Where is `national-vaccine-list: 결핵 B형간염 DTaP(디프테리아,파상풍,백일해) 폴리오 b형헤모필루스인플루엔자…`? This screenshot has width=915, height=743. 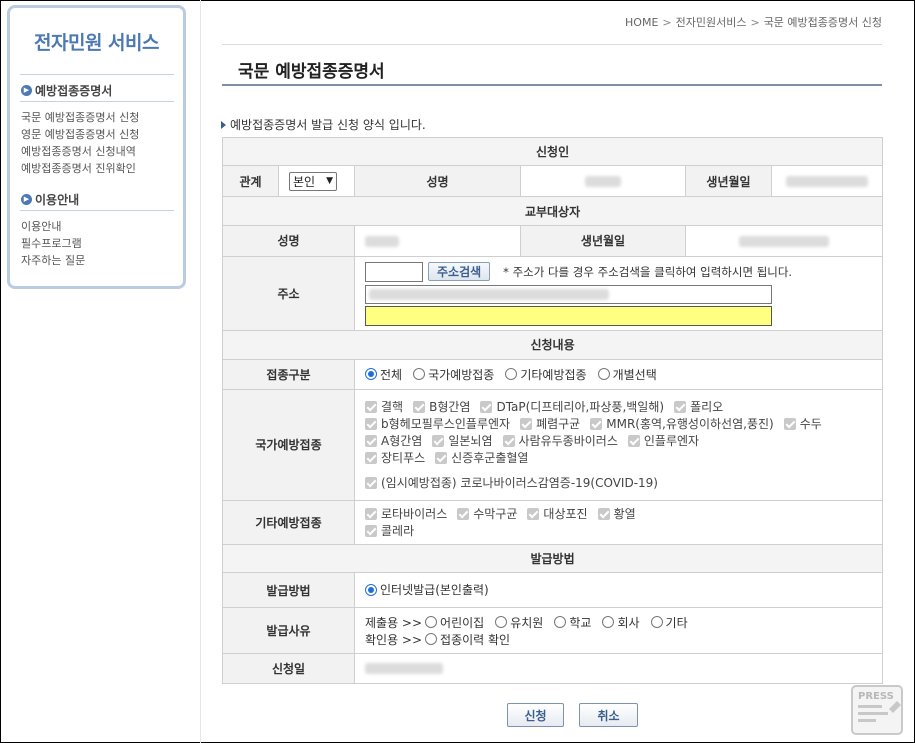 national-vaccine-list: 결핵 B형간염 DTaP(디프테리아,파상풍,백일해) 폴리오 b형헤모필루스인플루엔자… is located at coordinates (618, 444).